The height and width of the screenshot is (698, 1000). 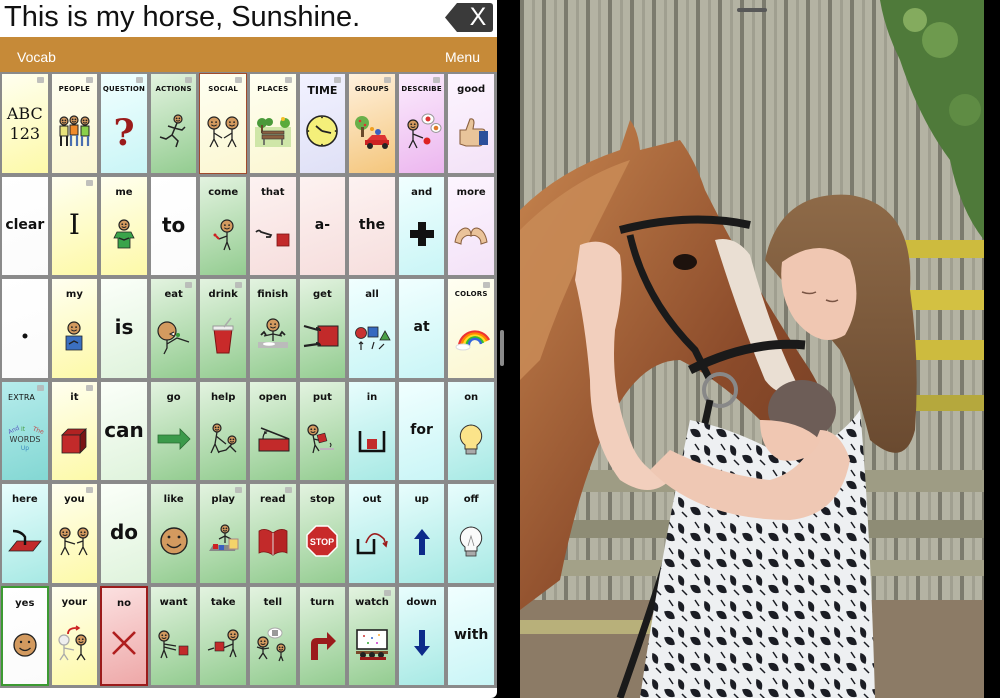 What do you see at coordinates (322, 533) in the screenshot?
I see `vocab-cell-stop: stop STOP` at bounding box center [322, 533].